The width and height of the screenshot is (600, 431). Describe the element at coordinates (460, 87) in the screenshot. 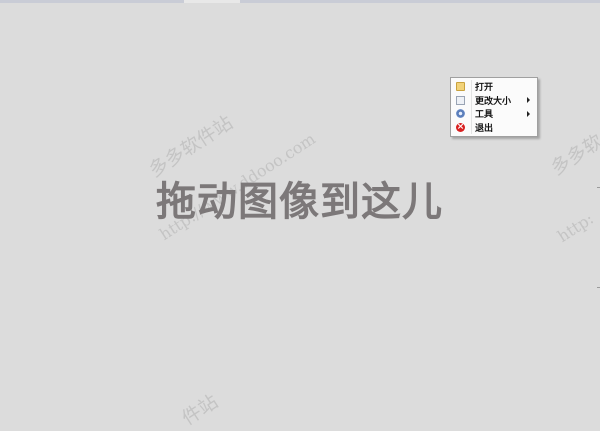

I see `folder-open-icon` at that location.